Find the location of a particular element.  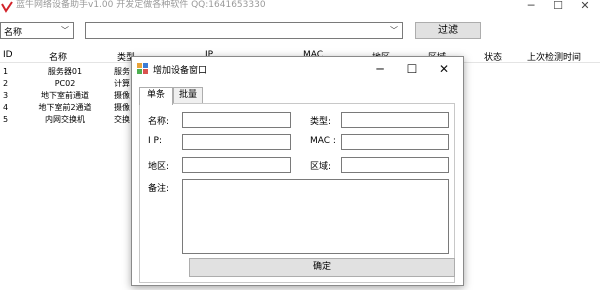

filter-button: 过滤 is located at coordinates (448, 30).